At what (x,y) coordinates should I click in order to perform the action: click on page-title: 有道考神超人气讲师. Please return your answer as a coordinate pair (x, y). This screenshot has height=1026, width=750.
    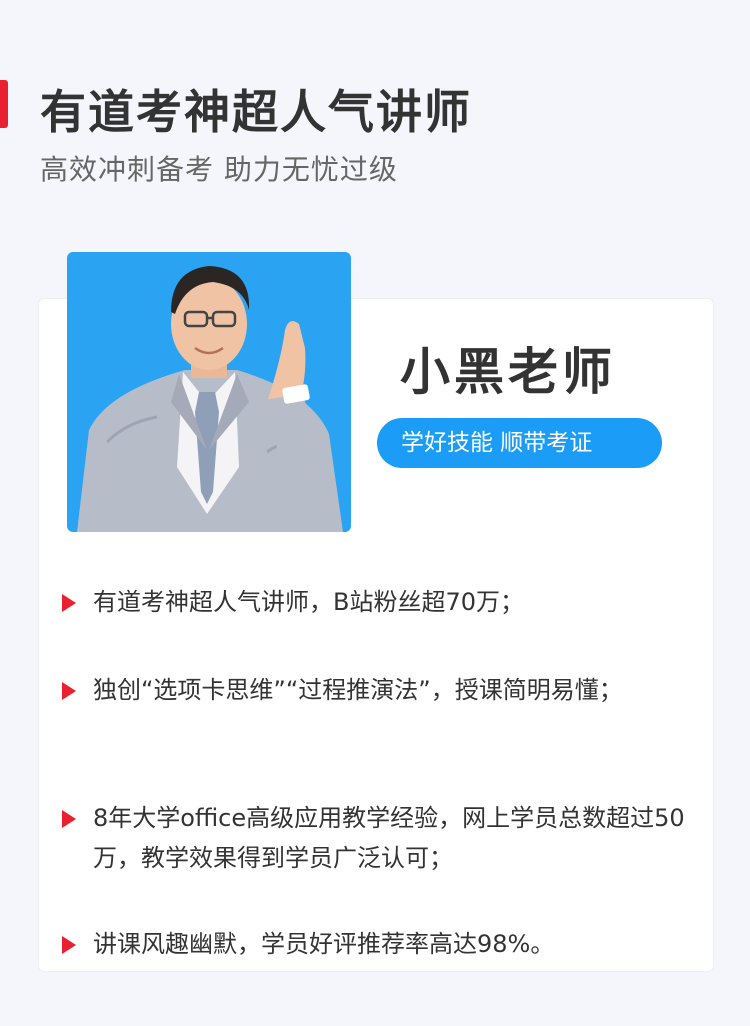
    Looking at the image, I should click on (256, 112).